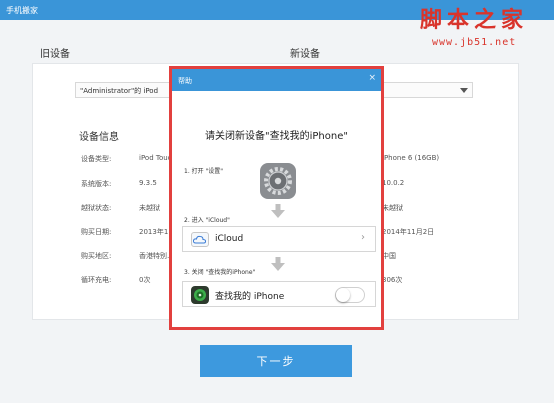 The image size is (554, 403). Describe the element at coordinates (149, 208) in the screenshot. I see `field-value-jailbreak: 未越狱` at that location.